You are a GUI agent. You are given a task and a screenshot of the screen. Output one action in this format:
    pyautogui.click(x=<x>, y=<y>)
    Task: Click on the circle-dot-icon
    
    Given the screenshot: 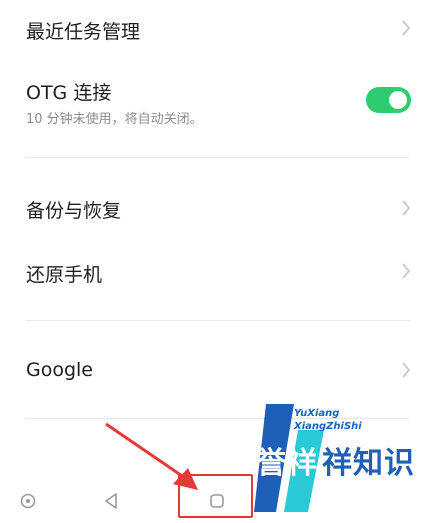 What is the action you would take?
    pyautogui.click(x=28, y=501)
    